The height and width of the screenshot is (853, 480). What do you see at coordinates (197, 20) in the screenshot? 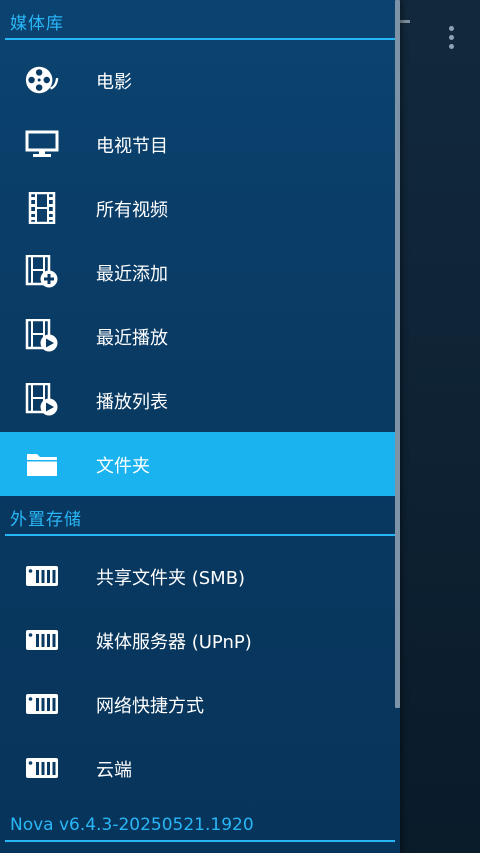
I see `section-header-library: 媒体库` at bounding box center [197, 20].